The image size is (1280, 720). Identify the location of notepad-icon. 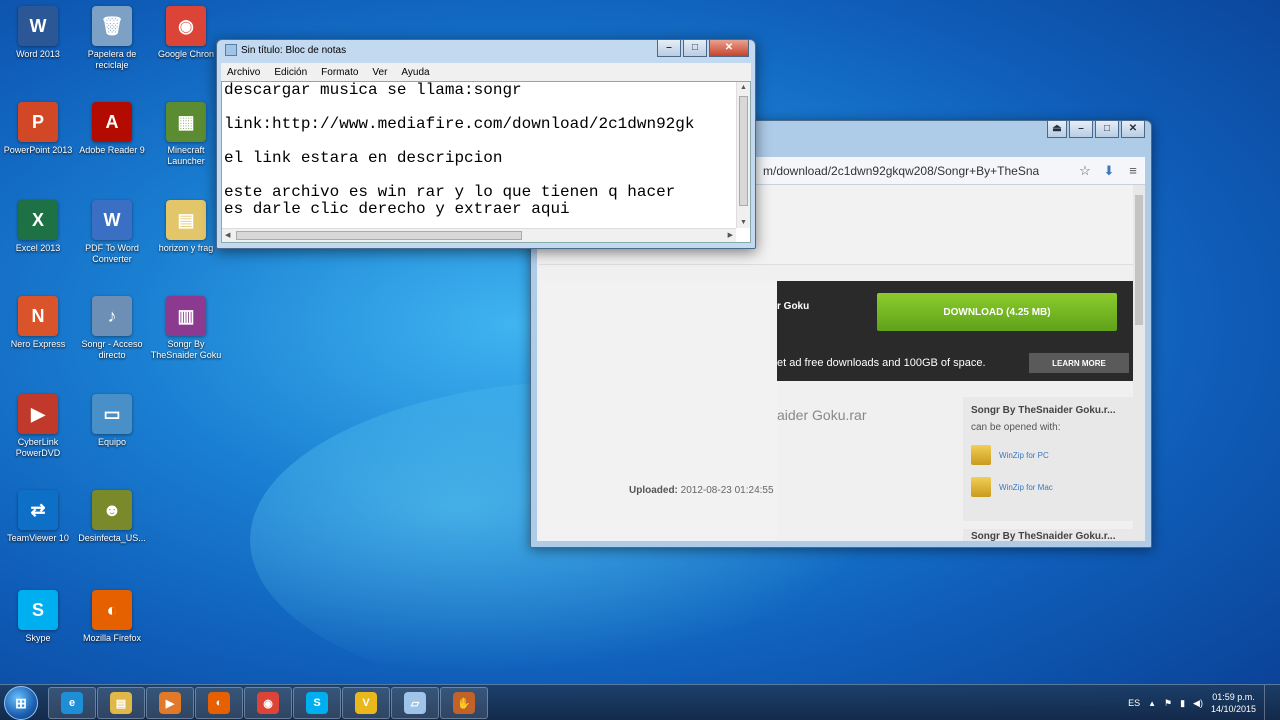
(231, 50).